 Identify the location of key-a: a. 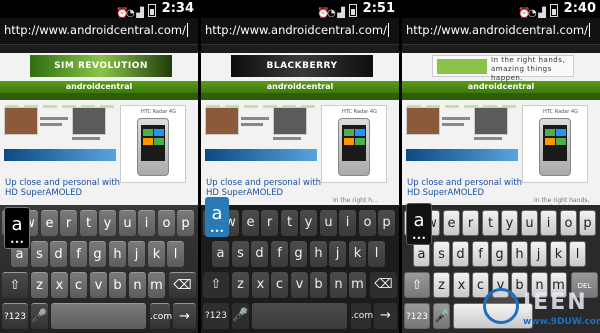
(220, 254).